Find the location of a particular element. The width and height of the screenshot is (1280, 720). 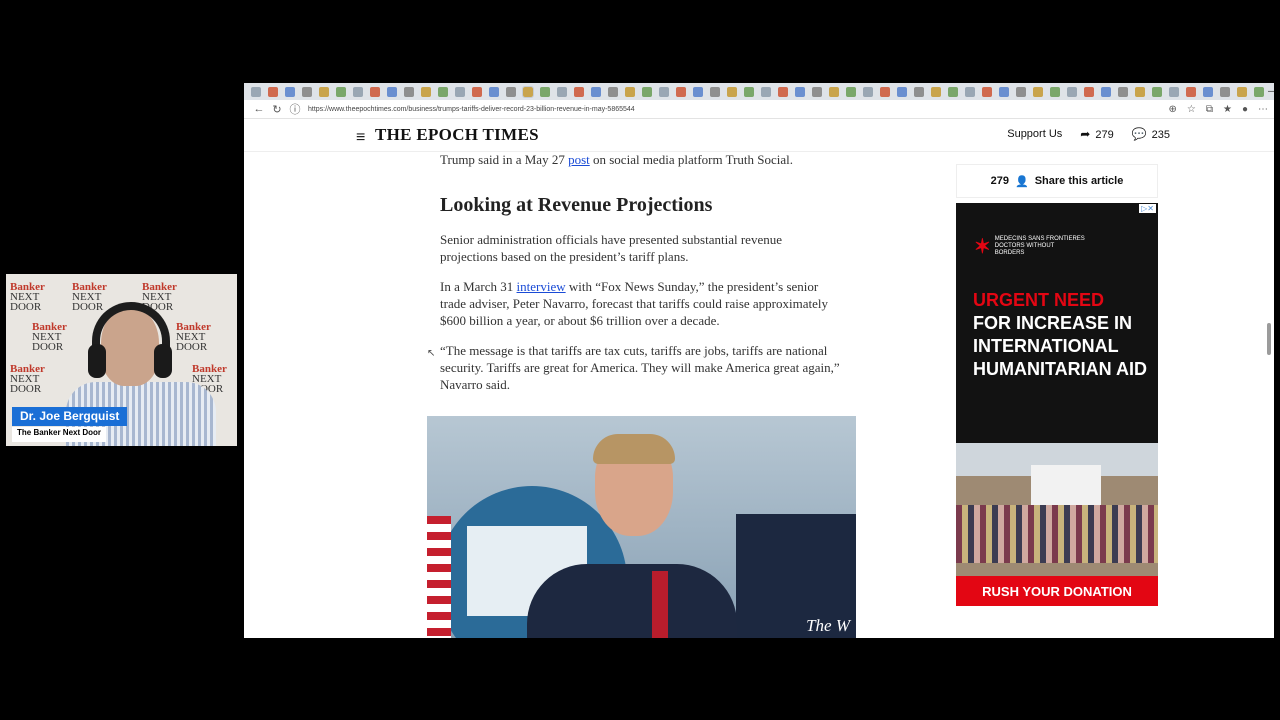

article-photo: The W is located at coordinates (641, 527).